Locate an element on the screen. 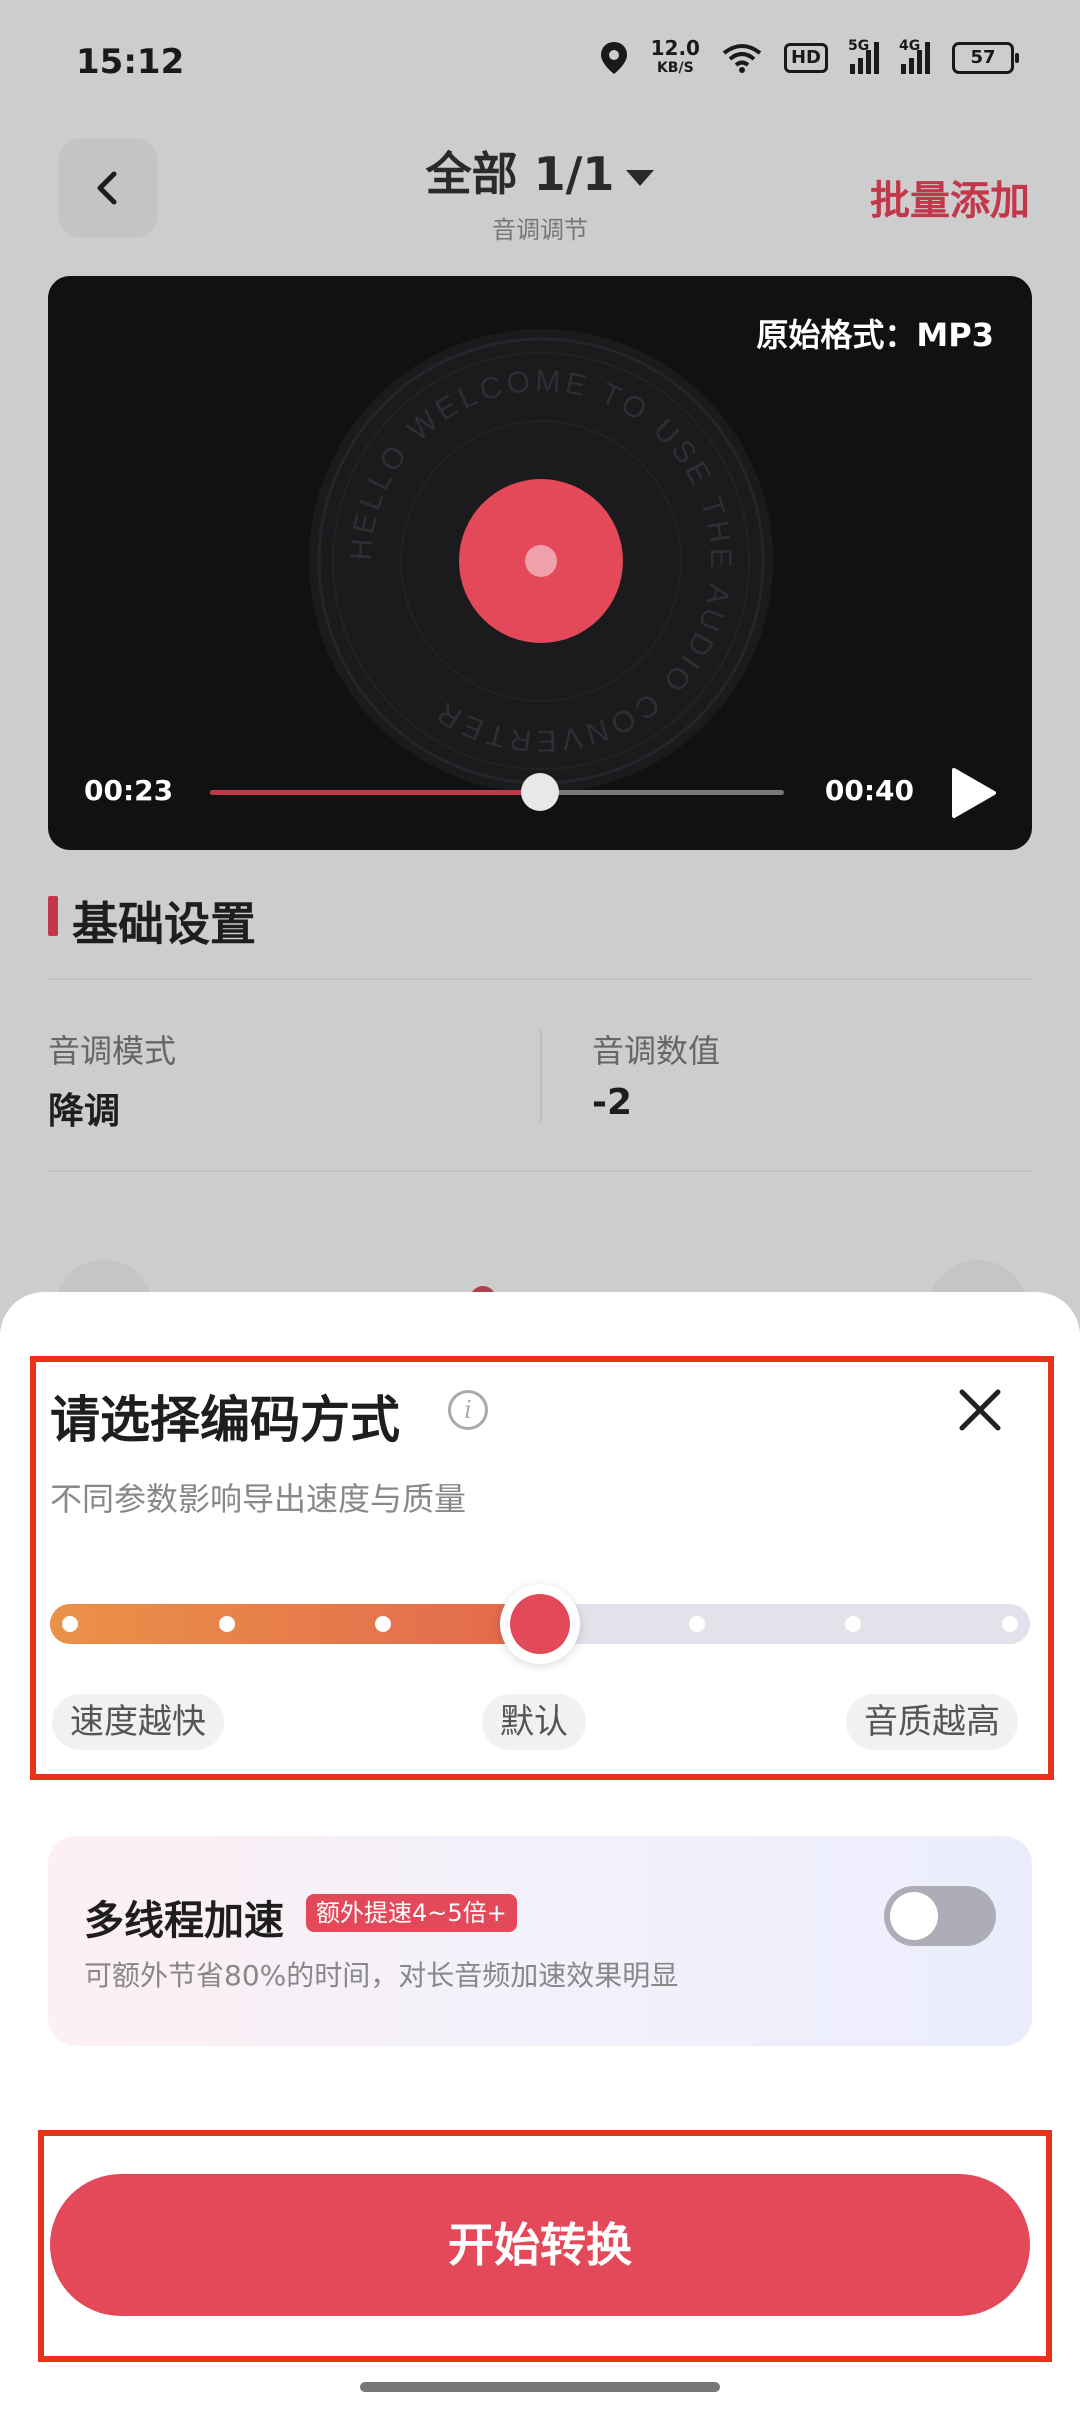 Image resolution: width=1080 pixels, height=2412 pixels. section-title: 基础设置 is located at coordinates (164, 924).